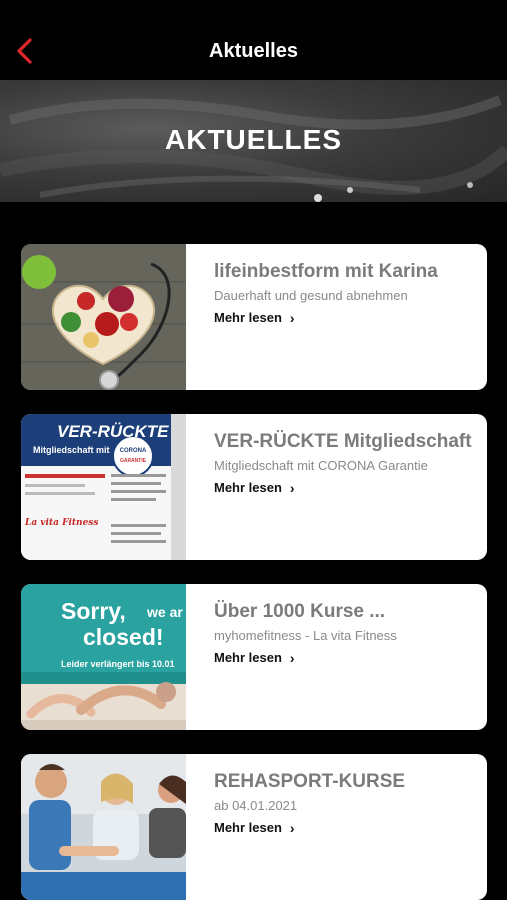 This screenshot has height=900, width=507. I want to click on flyer-badge: CORONA, so click(133, 451).